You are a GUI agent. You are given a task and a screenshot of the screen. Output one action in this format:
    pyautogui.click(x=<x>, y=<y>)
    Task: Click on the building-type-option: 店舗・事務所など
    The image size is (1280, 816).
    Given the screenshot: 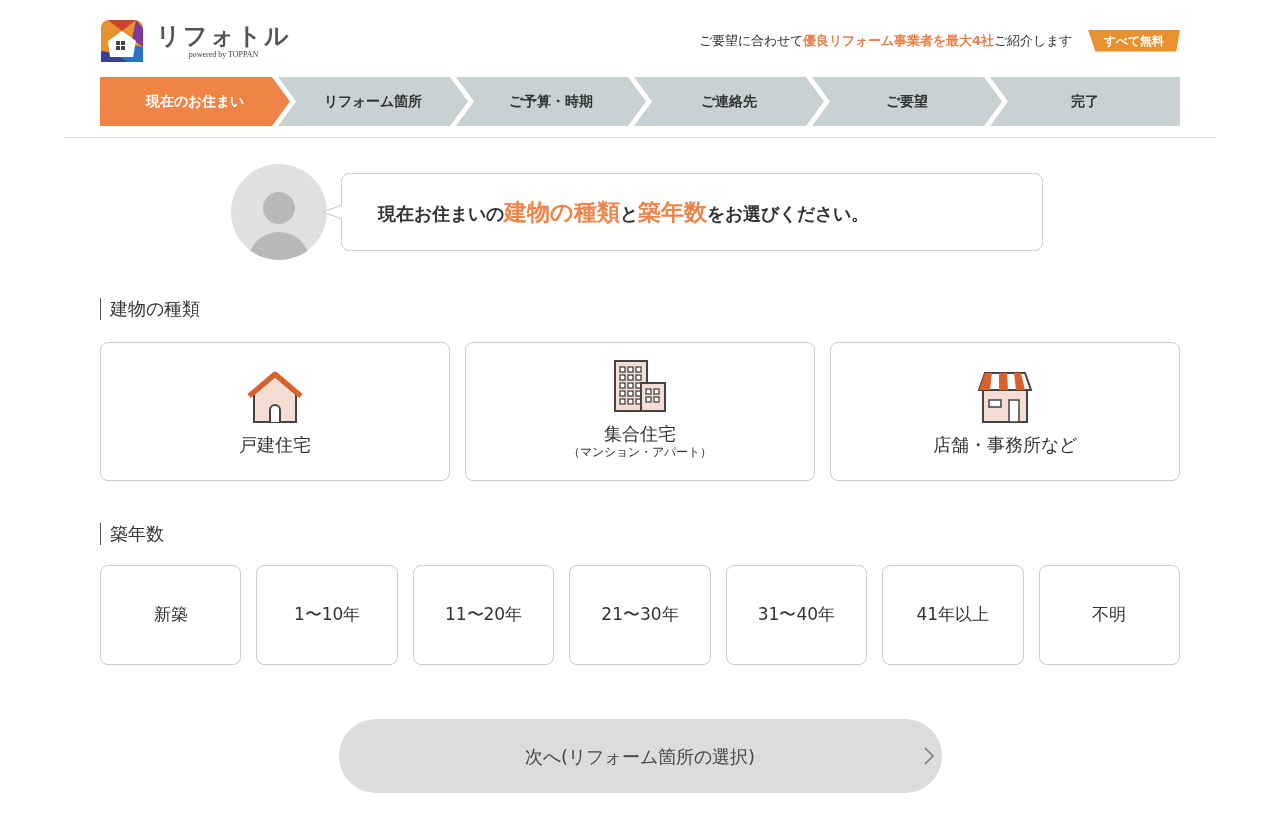 What is the action you would take?
    pyautogui.click(x=1005, y=411)
    